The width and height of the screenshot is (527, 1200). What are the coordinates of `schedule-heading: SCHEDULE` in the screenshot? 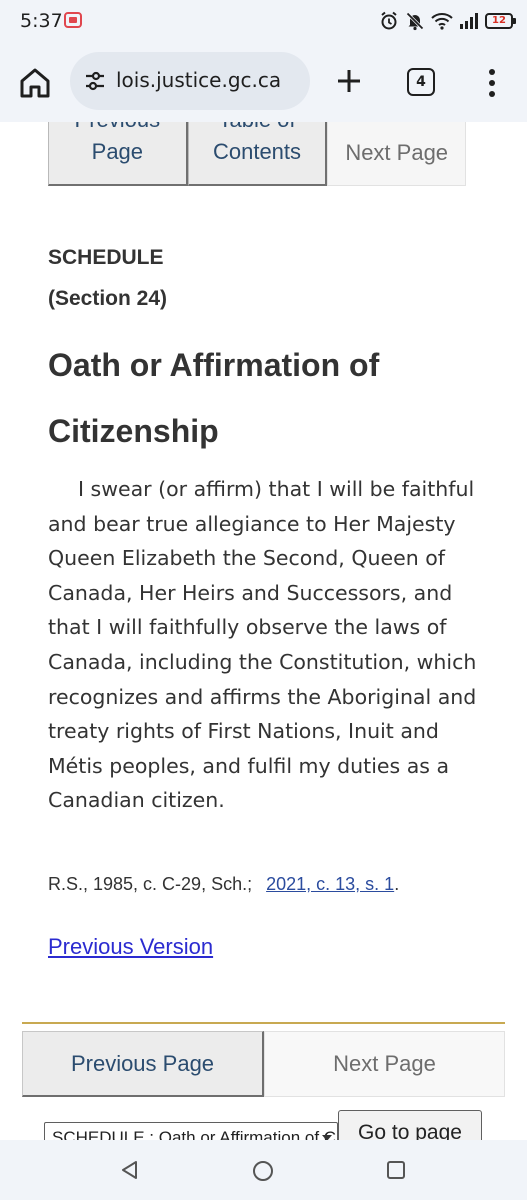 It's located at (106, 257).